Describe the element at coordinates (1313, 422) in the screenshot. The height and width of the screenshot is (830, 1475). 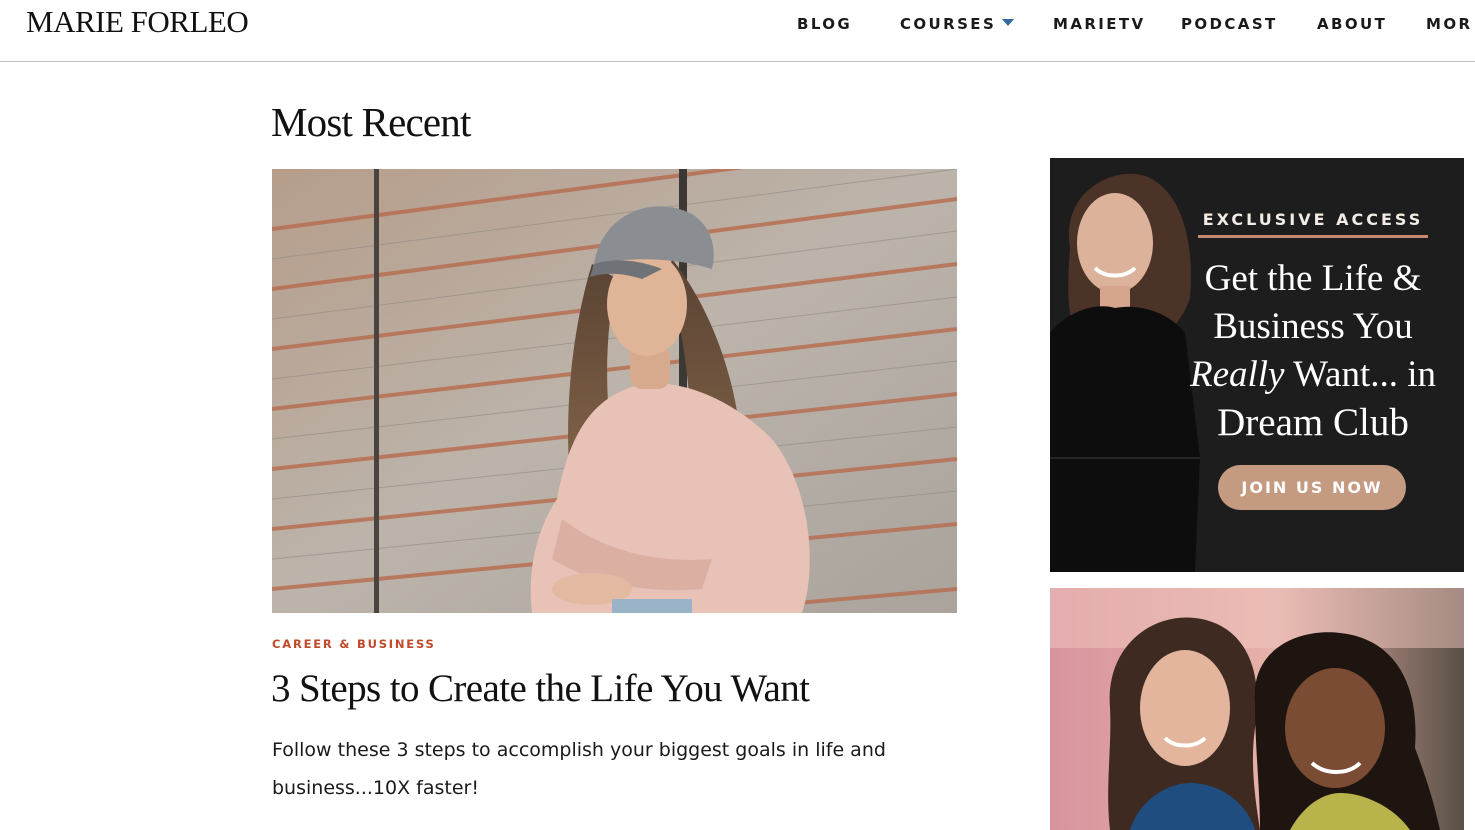
I see `ad-headline-line-4: Dream Club` at that location.